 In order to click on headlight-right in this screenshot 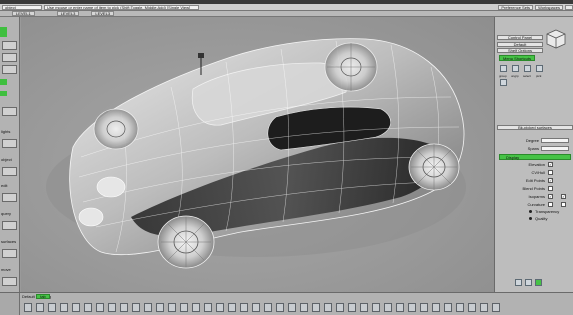, I will do `click(91, 217)`.